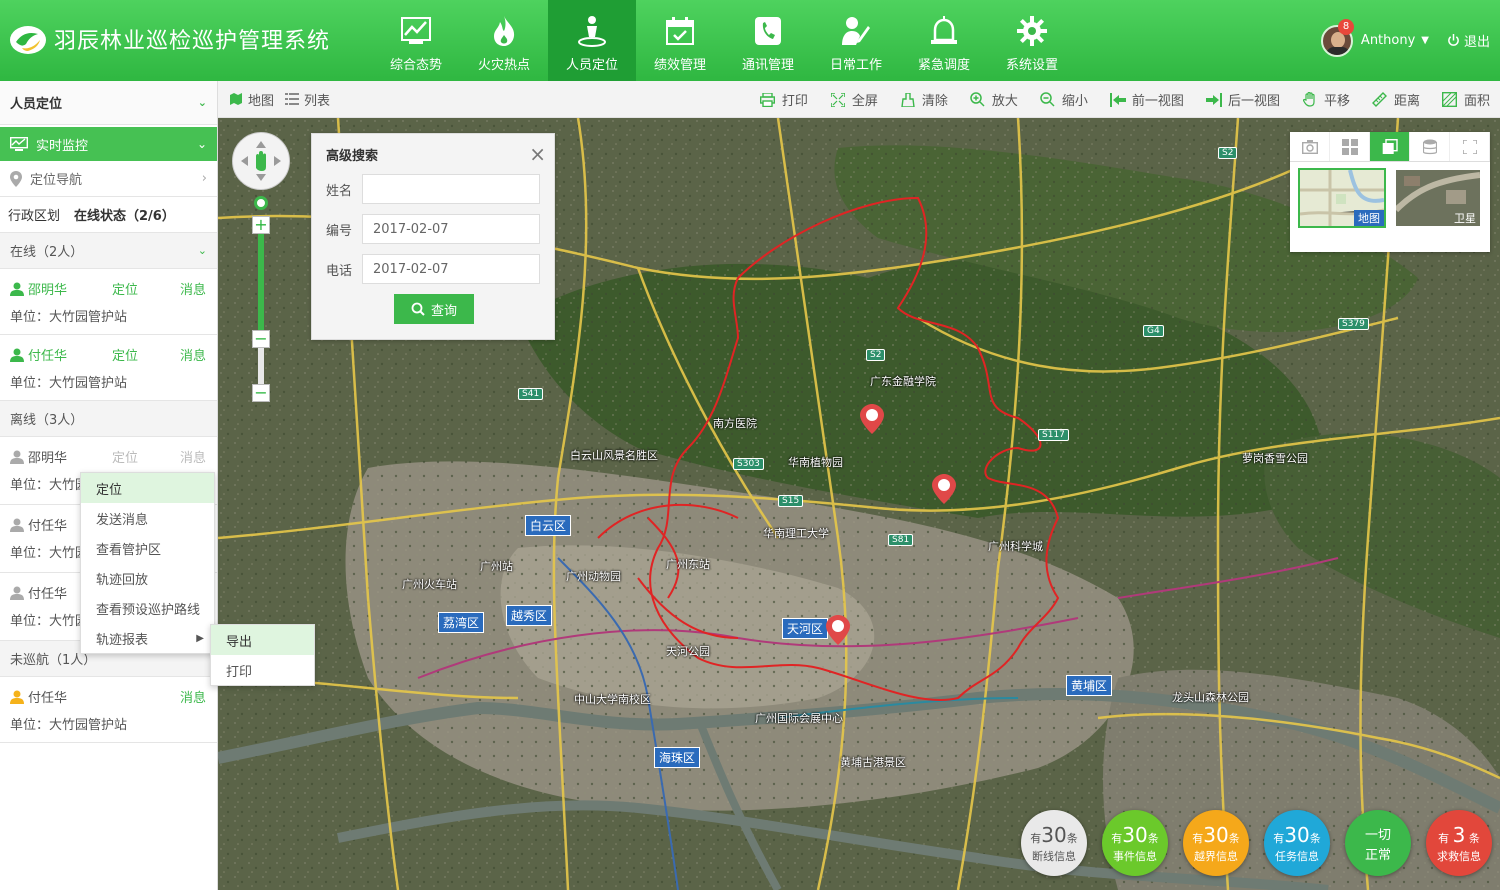 Image resolution: width=1500 pixels, height=890 pixels. What do you see at coordinates (1380, 100) in the screenshot?
I see `ruler-icon` at bounding box center [1380, 100].